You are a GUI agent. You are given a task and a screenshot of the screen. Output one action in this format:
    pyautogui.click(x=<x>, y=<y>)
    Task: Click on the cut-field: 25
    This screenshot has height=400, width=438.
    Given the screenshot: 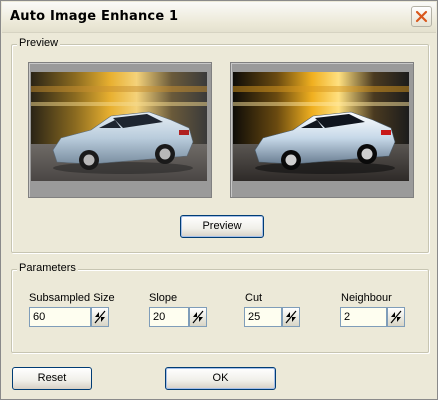 What is the action you would take?
    pyautogui.click(x=272, y=317)
    